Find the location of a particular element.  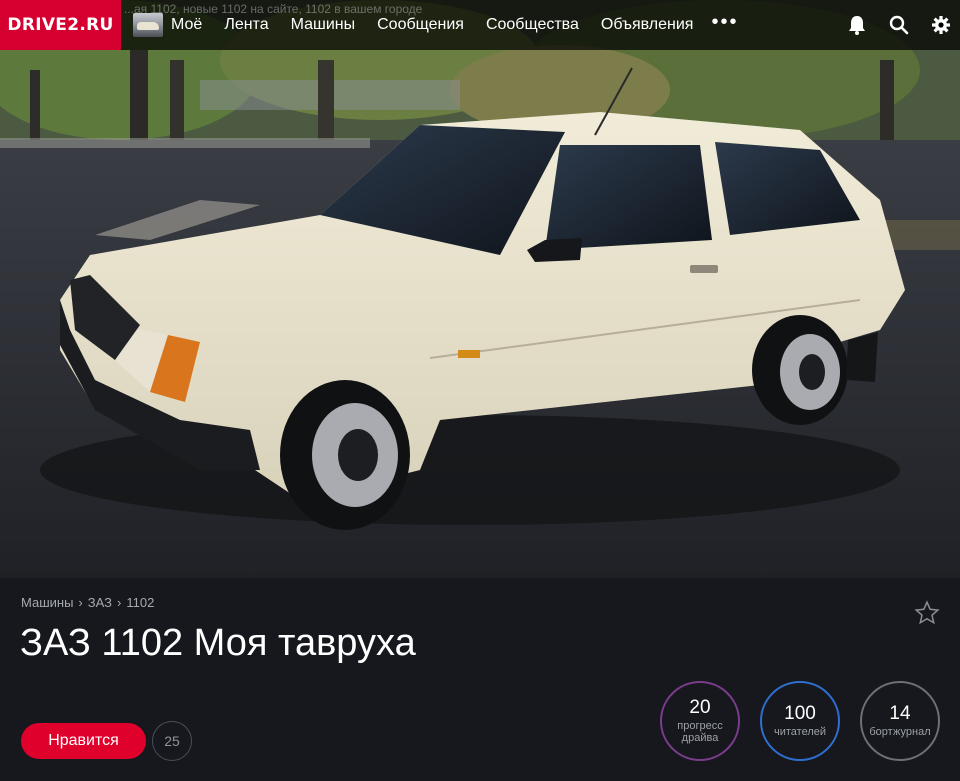

search-icon is located at coordinates (899, 25).